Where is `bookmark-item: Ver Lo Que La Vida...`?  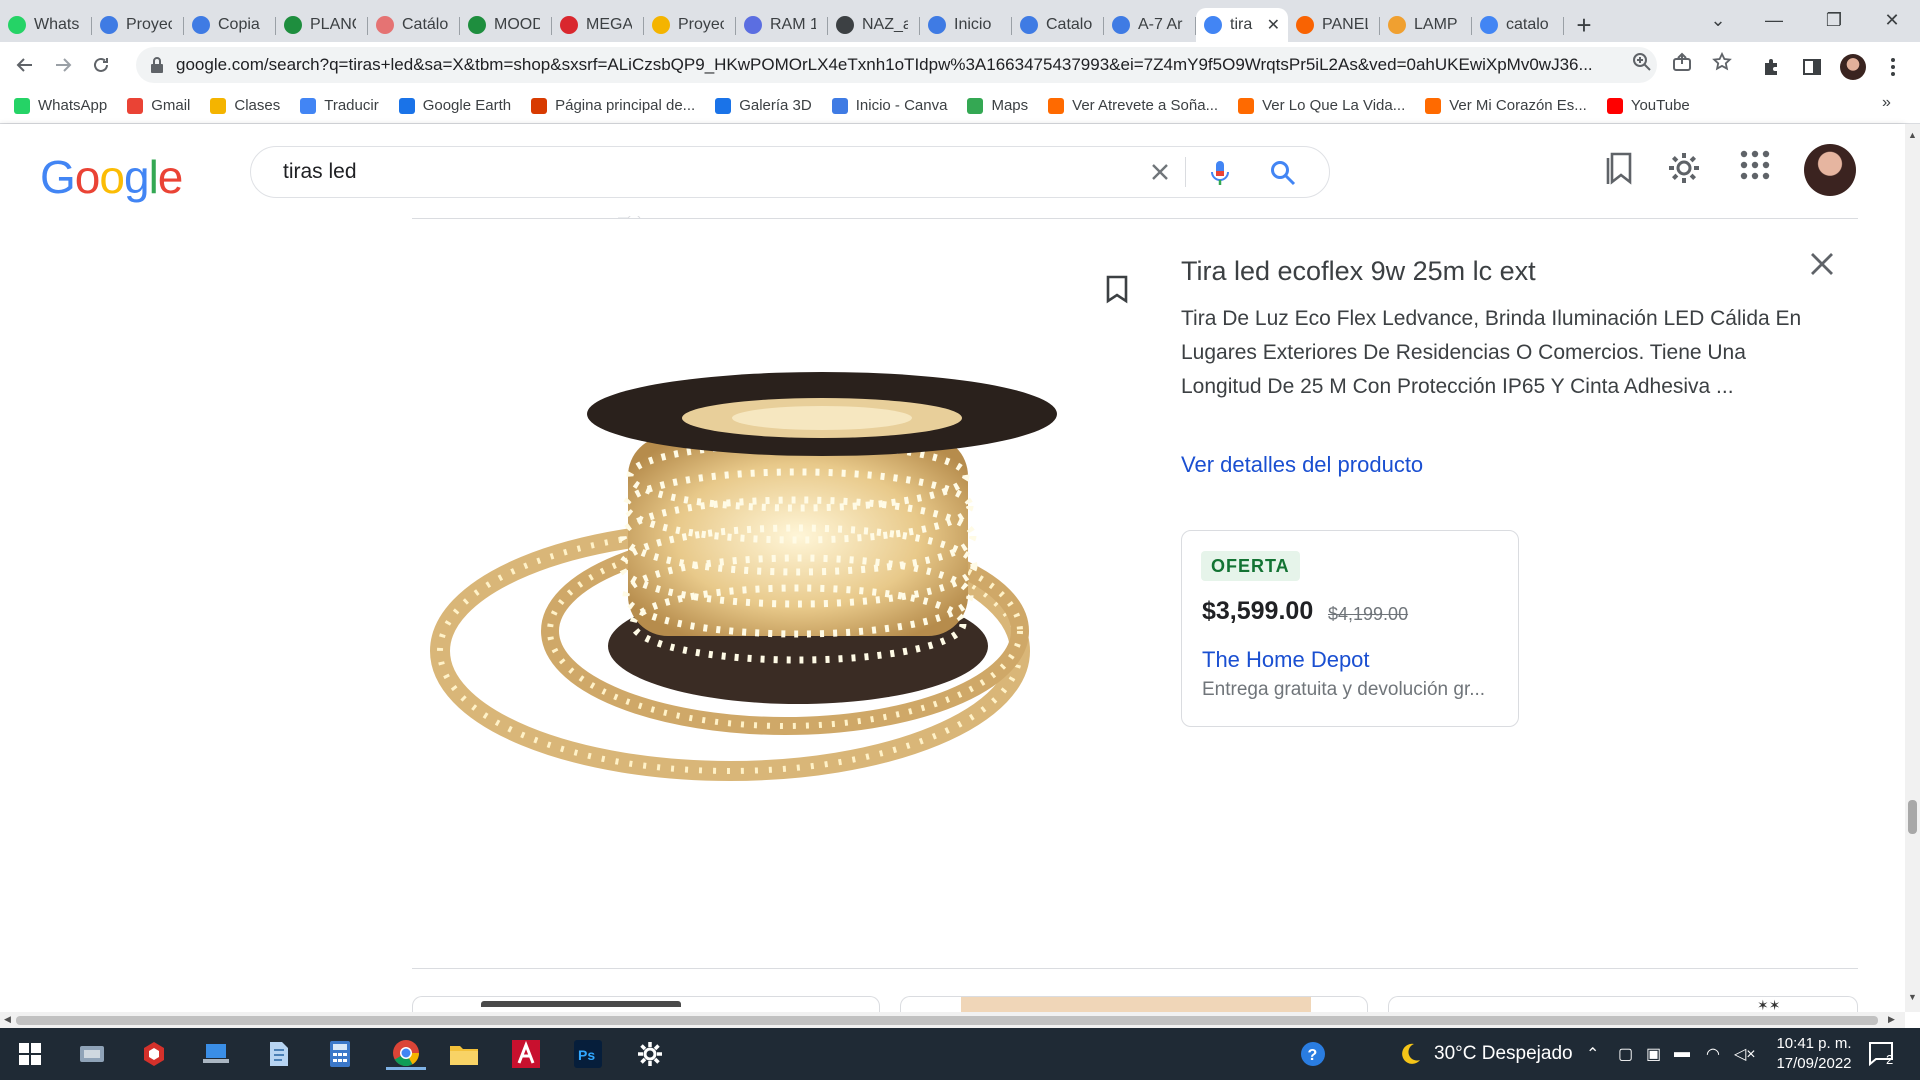
bookmark-item: Ver Lo Que La Vida... is located at coordinates (1321, 105).